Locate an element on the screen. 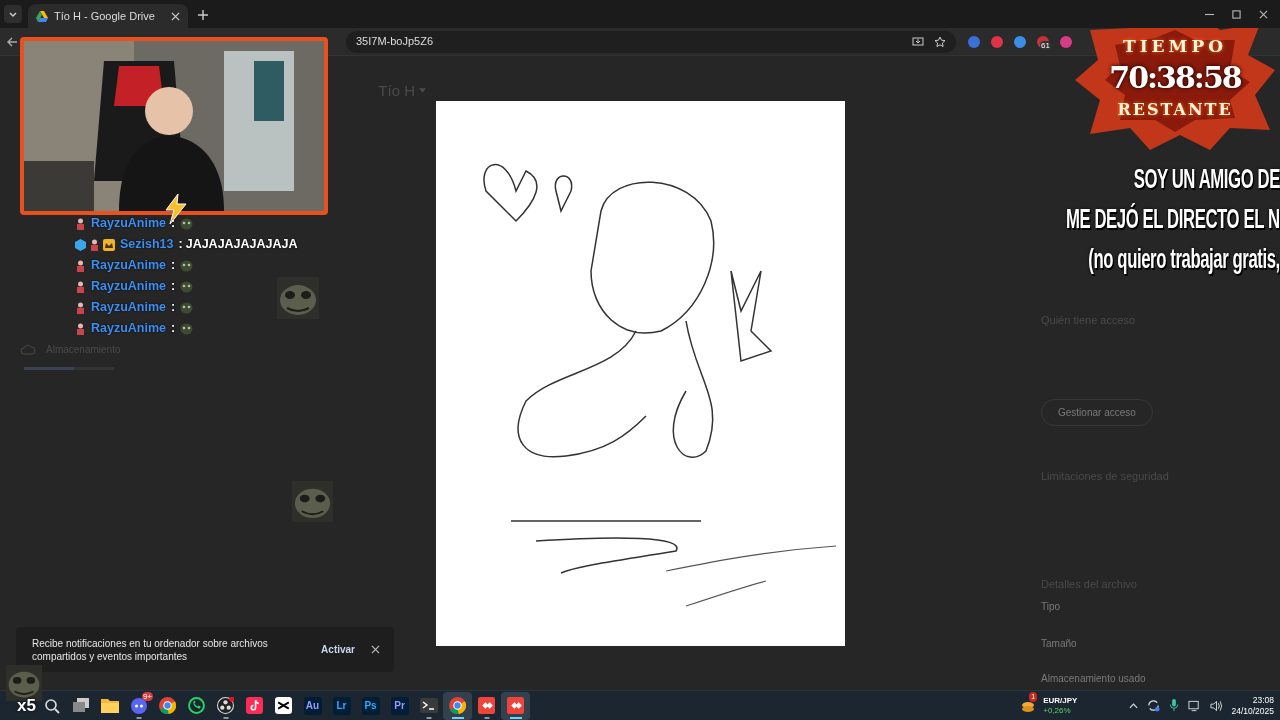 The width and height of the screenshot is (1280, 720). chat-username: Sezish13 is located at coordinates (147, 245).